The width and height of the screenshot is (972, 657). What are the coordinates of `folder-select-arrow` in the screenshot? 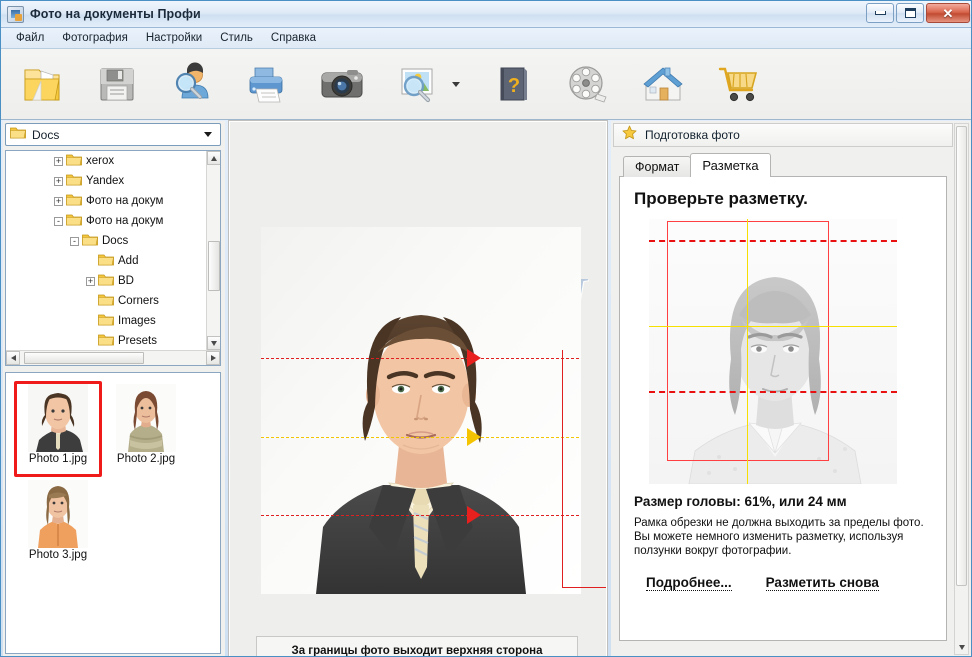 It's located at (207, 134).